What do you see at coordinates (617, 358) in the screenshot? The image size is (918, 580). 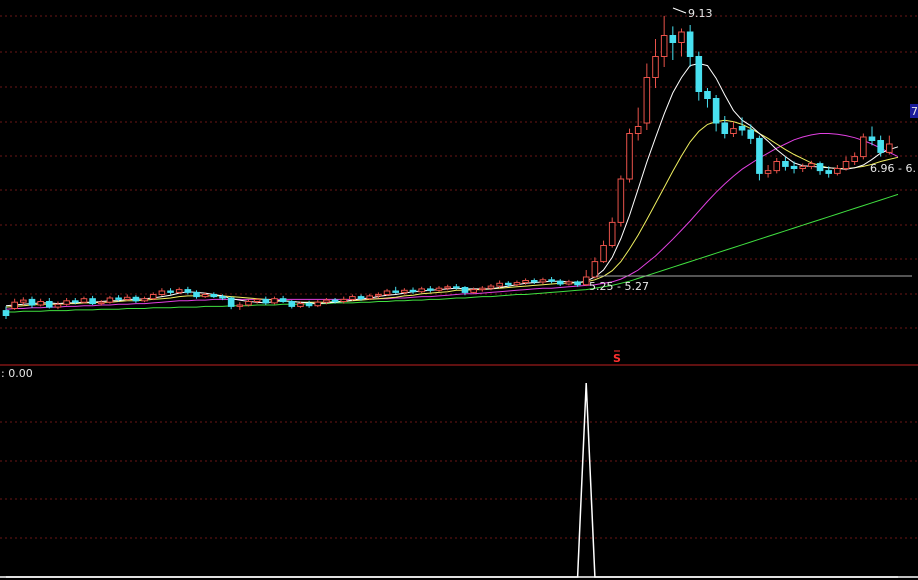 I see `signal-marker: S` at bounding box center [617, 358].